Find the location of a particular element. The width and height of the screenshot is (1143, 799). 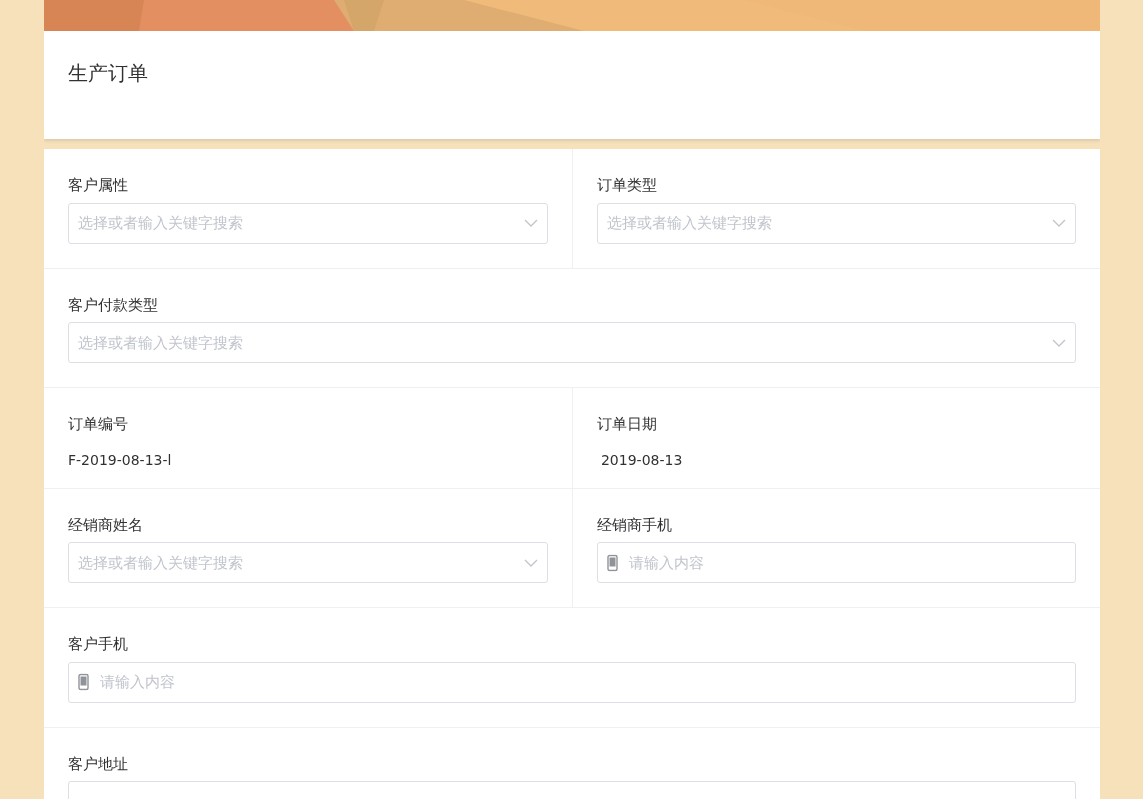

field-label: 订单编号 is located at coordinates (98, 424).